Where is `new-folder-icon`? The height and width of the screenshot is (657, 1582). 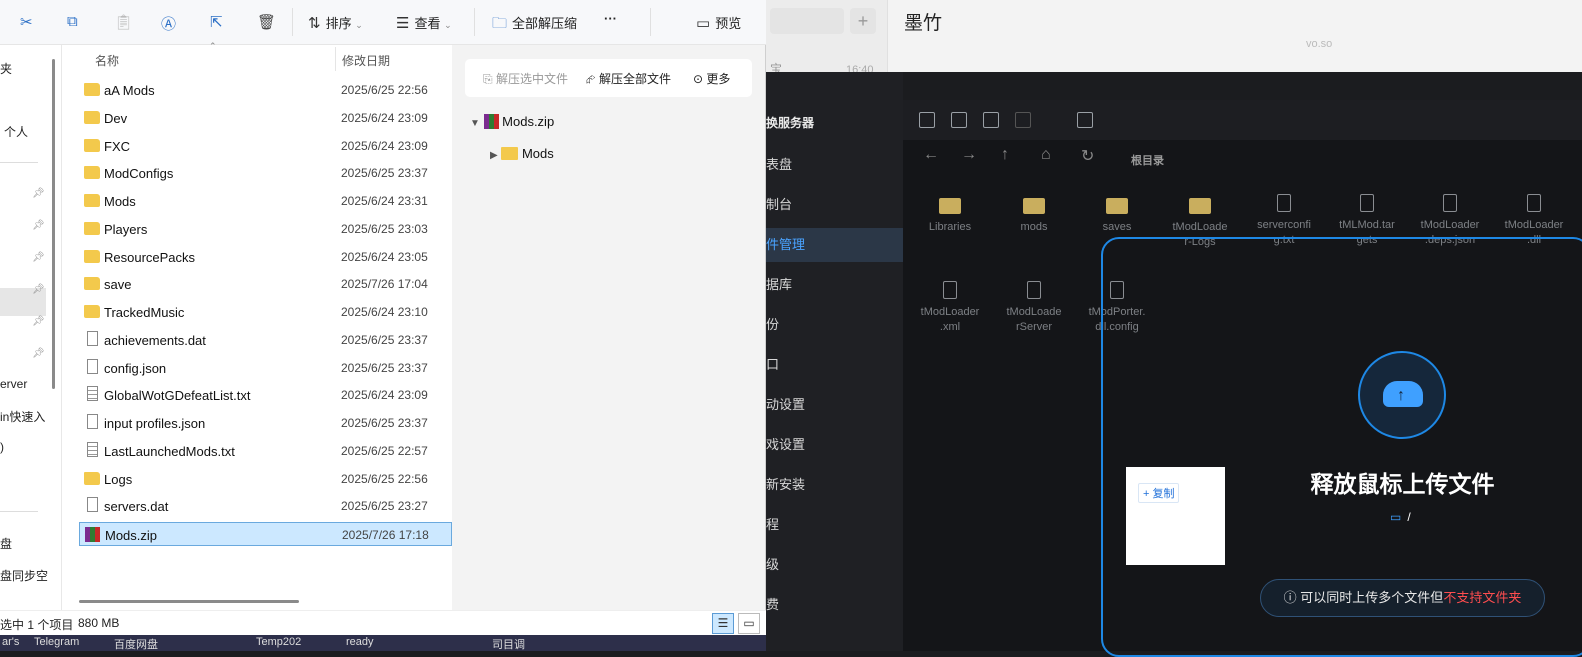 new-folder-icon is located at coordinates (927, 120).